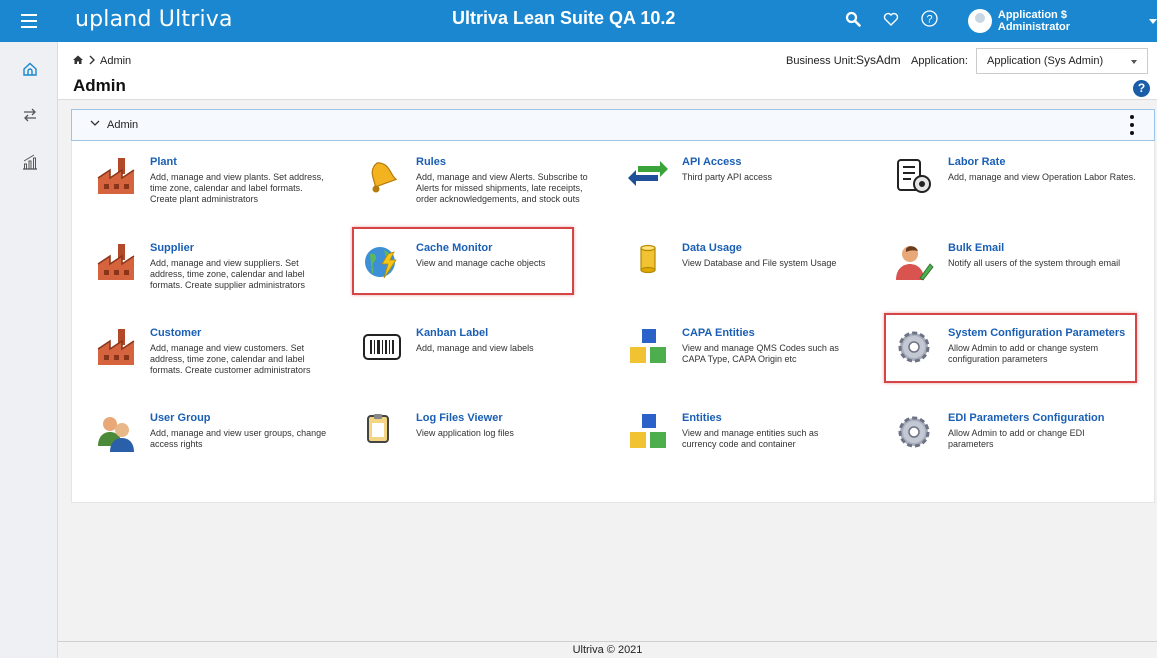  Describe the element at coordinates (980, 21) in the screenshot. I see `avatar-icon` at that location.